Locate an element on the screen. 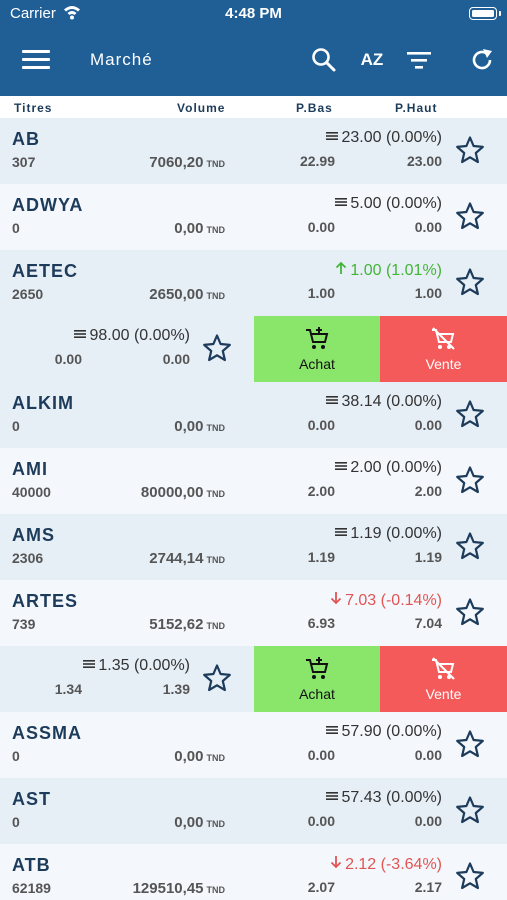  sell-label: Vente is located at coordinates (443, 364).